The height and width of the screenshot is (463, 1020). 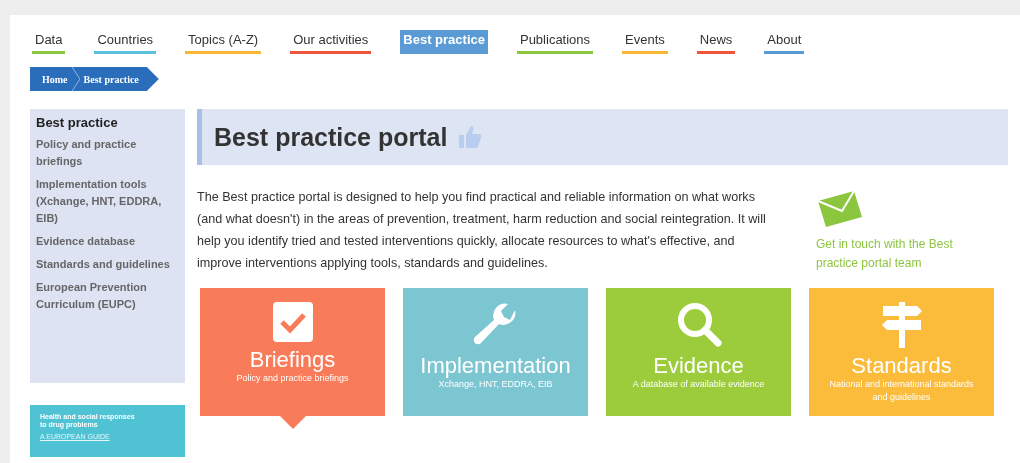 What do you see at coordinates (482, 230) in the screenshot?
I see `intro-paragraph: The Best practice portal is designed to help you find practical and reliable information on what works (and what doesn't) in the areas of prevention, treatment, harm reduction and social reintegration. It will help you identify tried and tested interventions quickly, allocate resources to what's effective, and improve interventions applying tools, standards and guidelines.` at bounding box center [482, 230].